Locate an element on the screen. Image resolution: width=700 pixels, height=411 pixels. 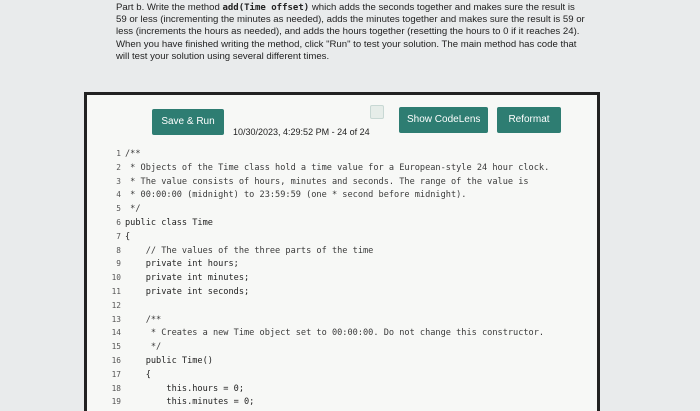
line-number: 7 is located at coordinates (118, 236).